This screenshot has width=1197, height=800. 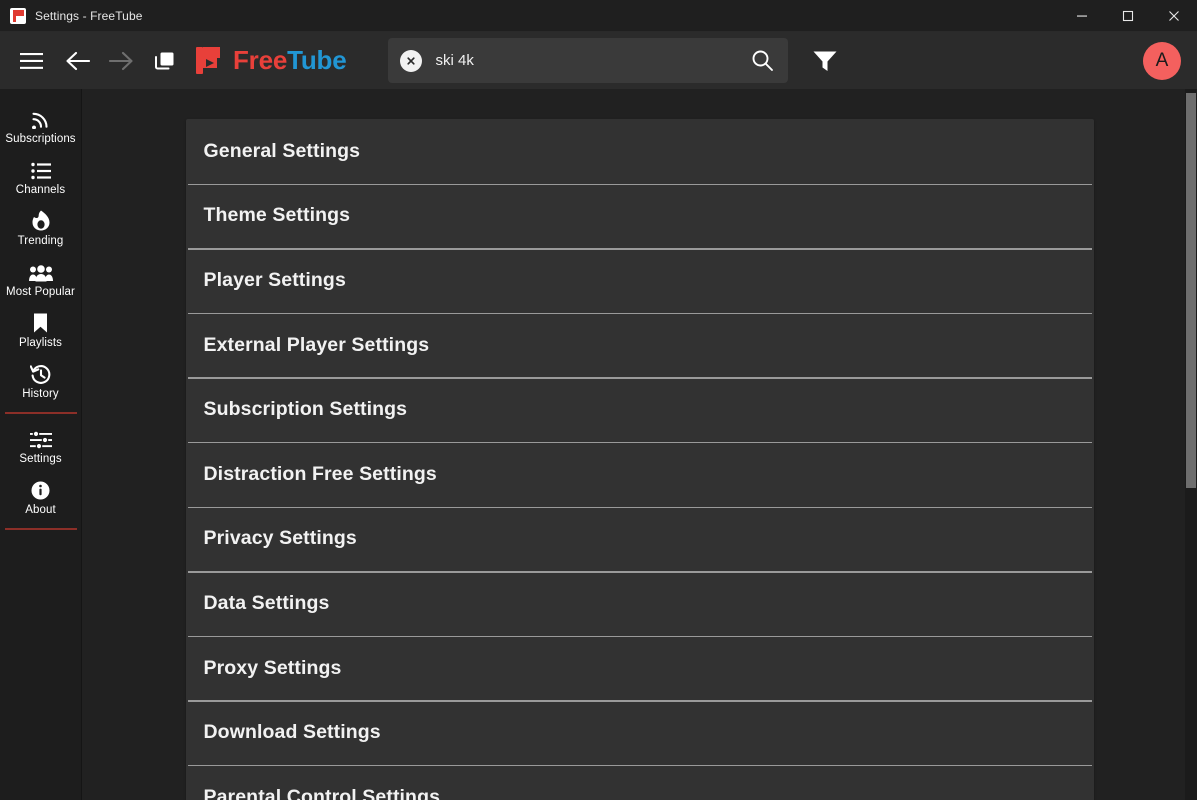 What do you see at coordinates (121, 61) in the screenshot?
I see `arrow-right-icon` at bounding box center [121, 61].